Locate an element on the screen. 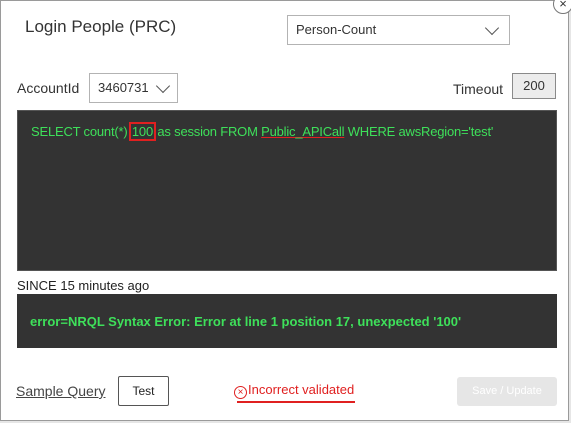  account-id-select: 3460731 is located at coordinates (133, 88).